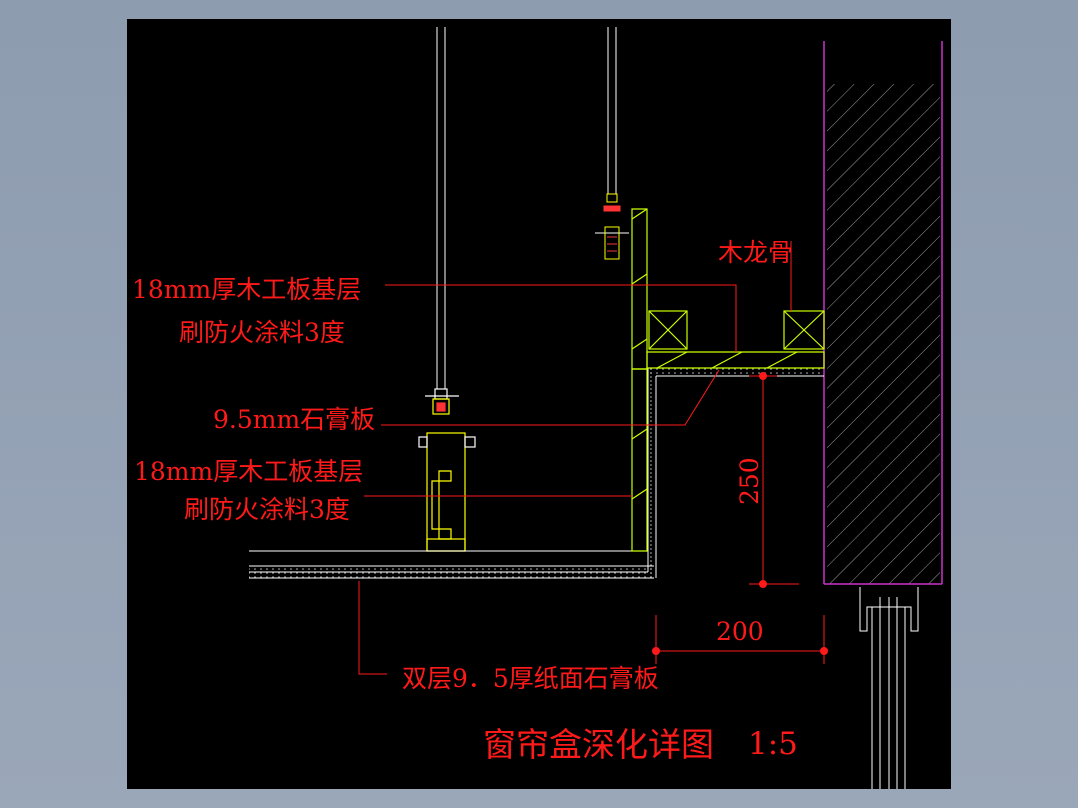 The height and width of the screenshot is (808, 1078). Describe the element at coordinates (262, 332) in the screenshot. I see `label-plywood-top-2: 刷防火涂料3度` at that location.